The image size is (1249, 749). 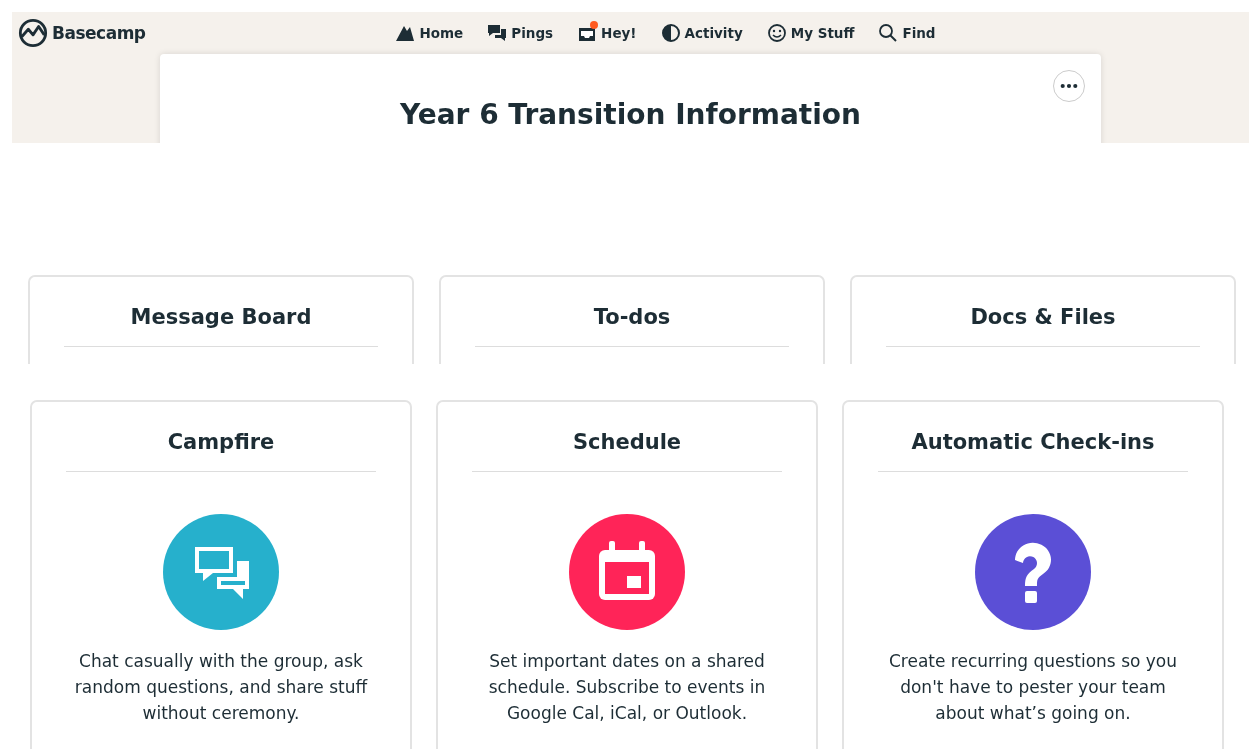 I want to click on tool-card: Automatic Check-ins Create recurring questions so you don't have to pester your team about what’s going on., so click(x=1033, y=574).